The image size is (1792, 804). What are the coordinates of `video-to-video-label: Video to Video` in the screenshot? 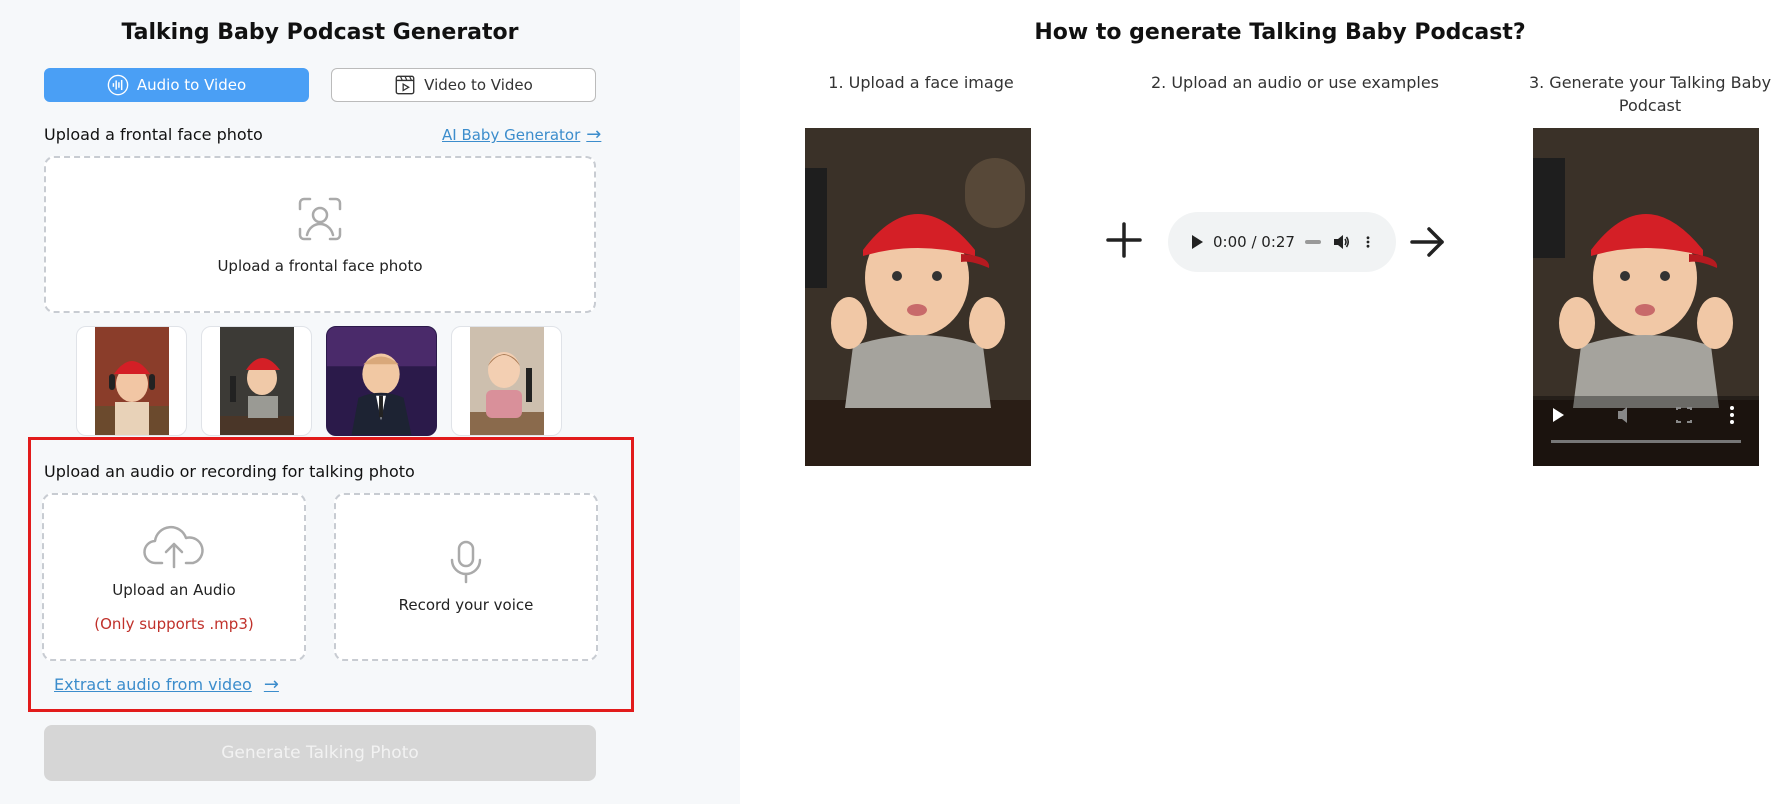 It's located at (478, 85).